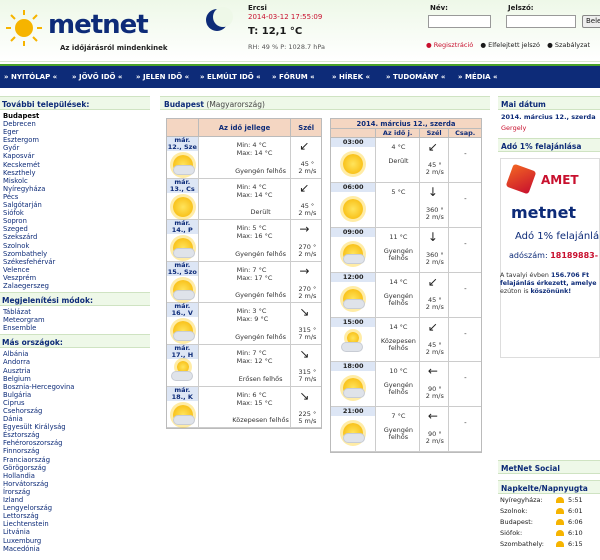 The height and width of the screenshot is (560, 600). Describe the element at coordinates (75, 320) in the screenshot. I see `display-mode-link: Meteorgram` at that location.